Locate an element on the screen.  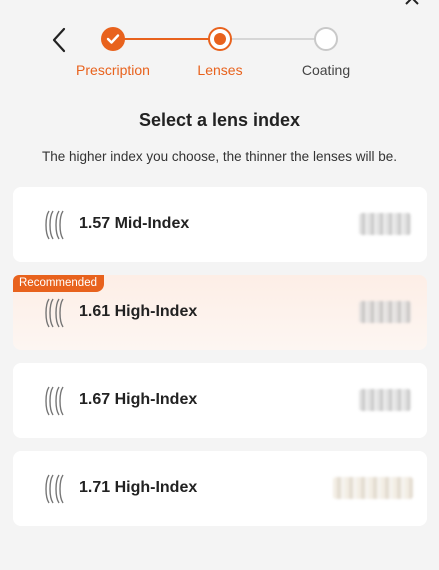
checkmark-icon is located at coordinates (113, 39).